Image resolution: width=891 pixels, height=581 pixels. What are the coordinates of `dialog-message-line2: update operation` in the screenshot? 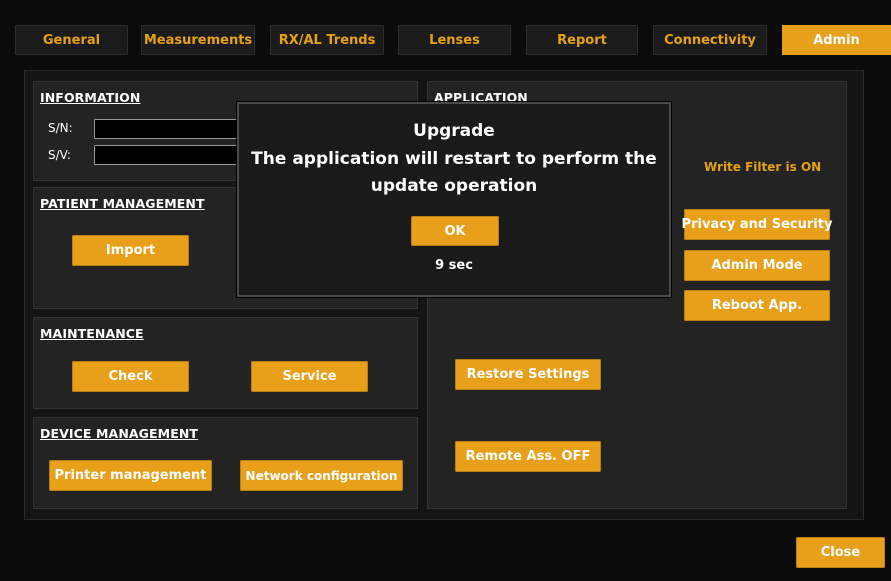 It's located at (454, 186).